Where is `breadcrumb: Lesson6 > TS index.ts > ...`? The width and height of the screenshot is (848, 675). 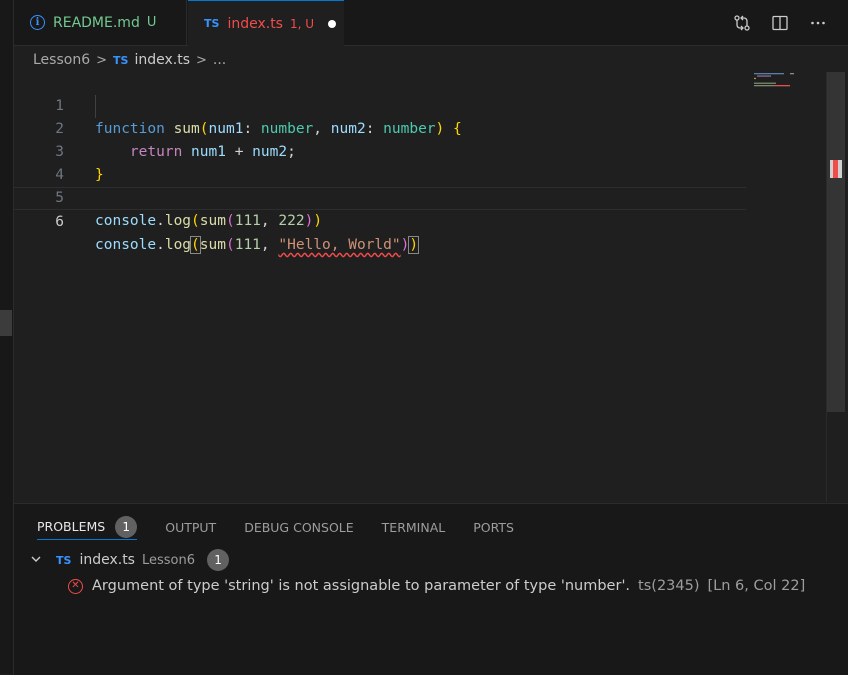
breadcrumb: Lesson6 > TS index.ts > ... is located at coordinates (129, 60).